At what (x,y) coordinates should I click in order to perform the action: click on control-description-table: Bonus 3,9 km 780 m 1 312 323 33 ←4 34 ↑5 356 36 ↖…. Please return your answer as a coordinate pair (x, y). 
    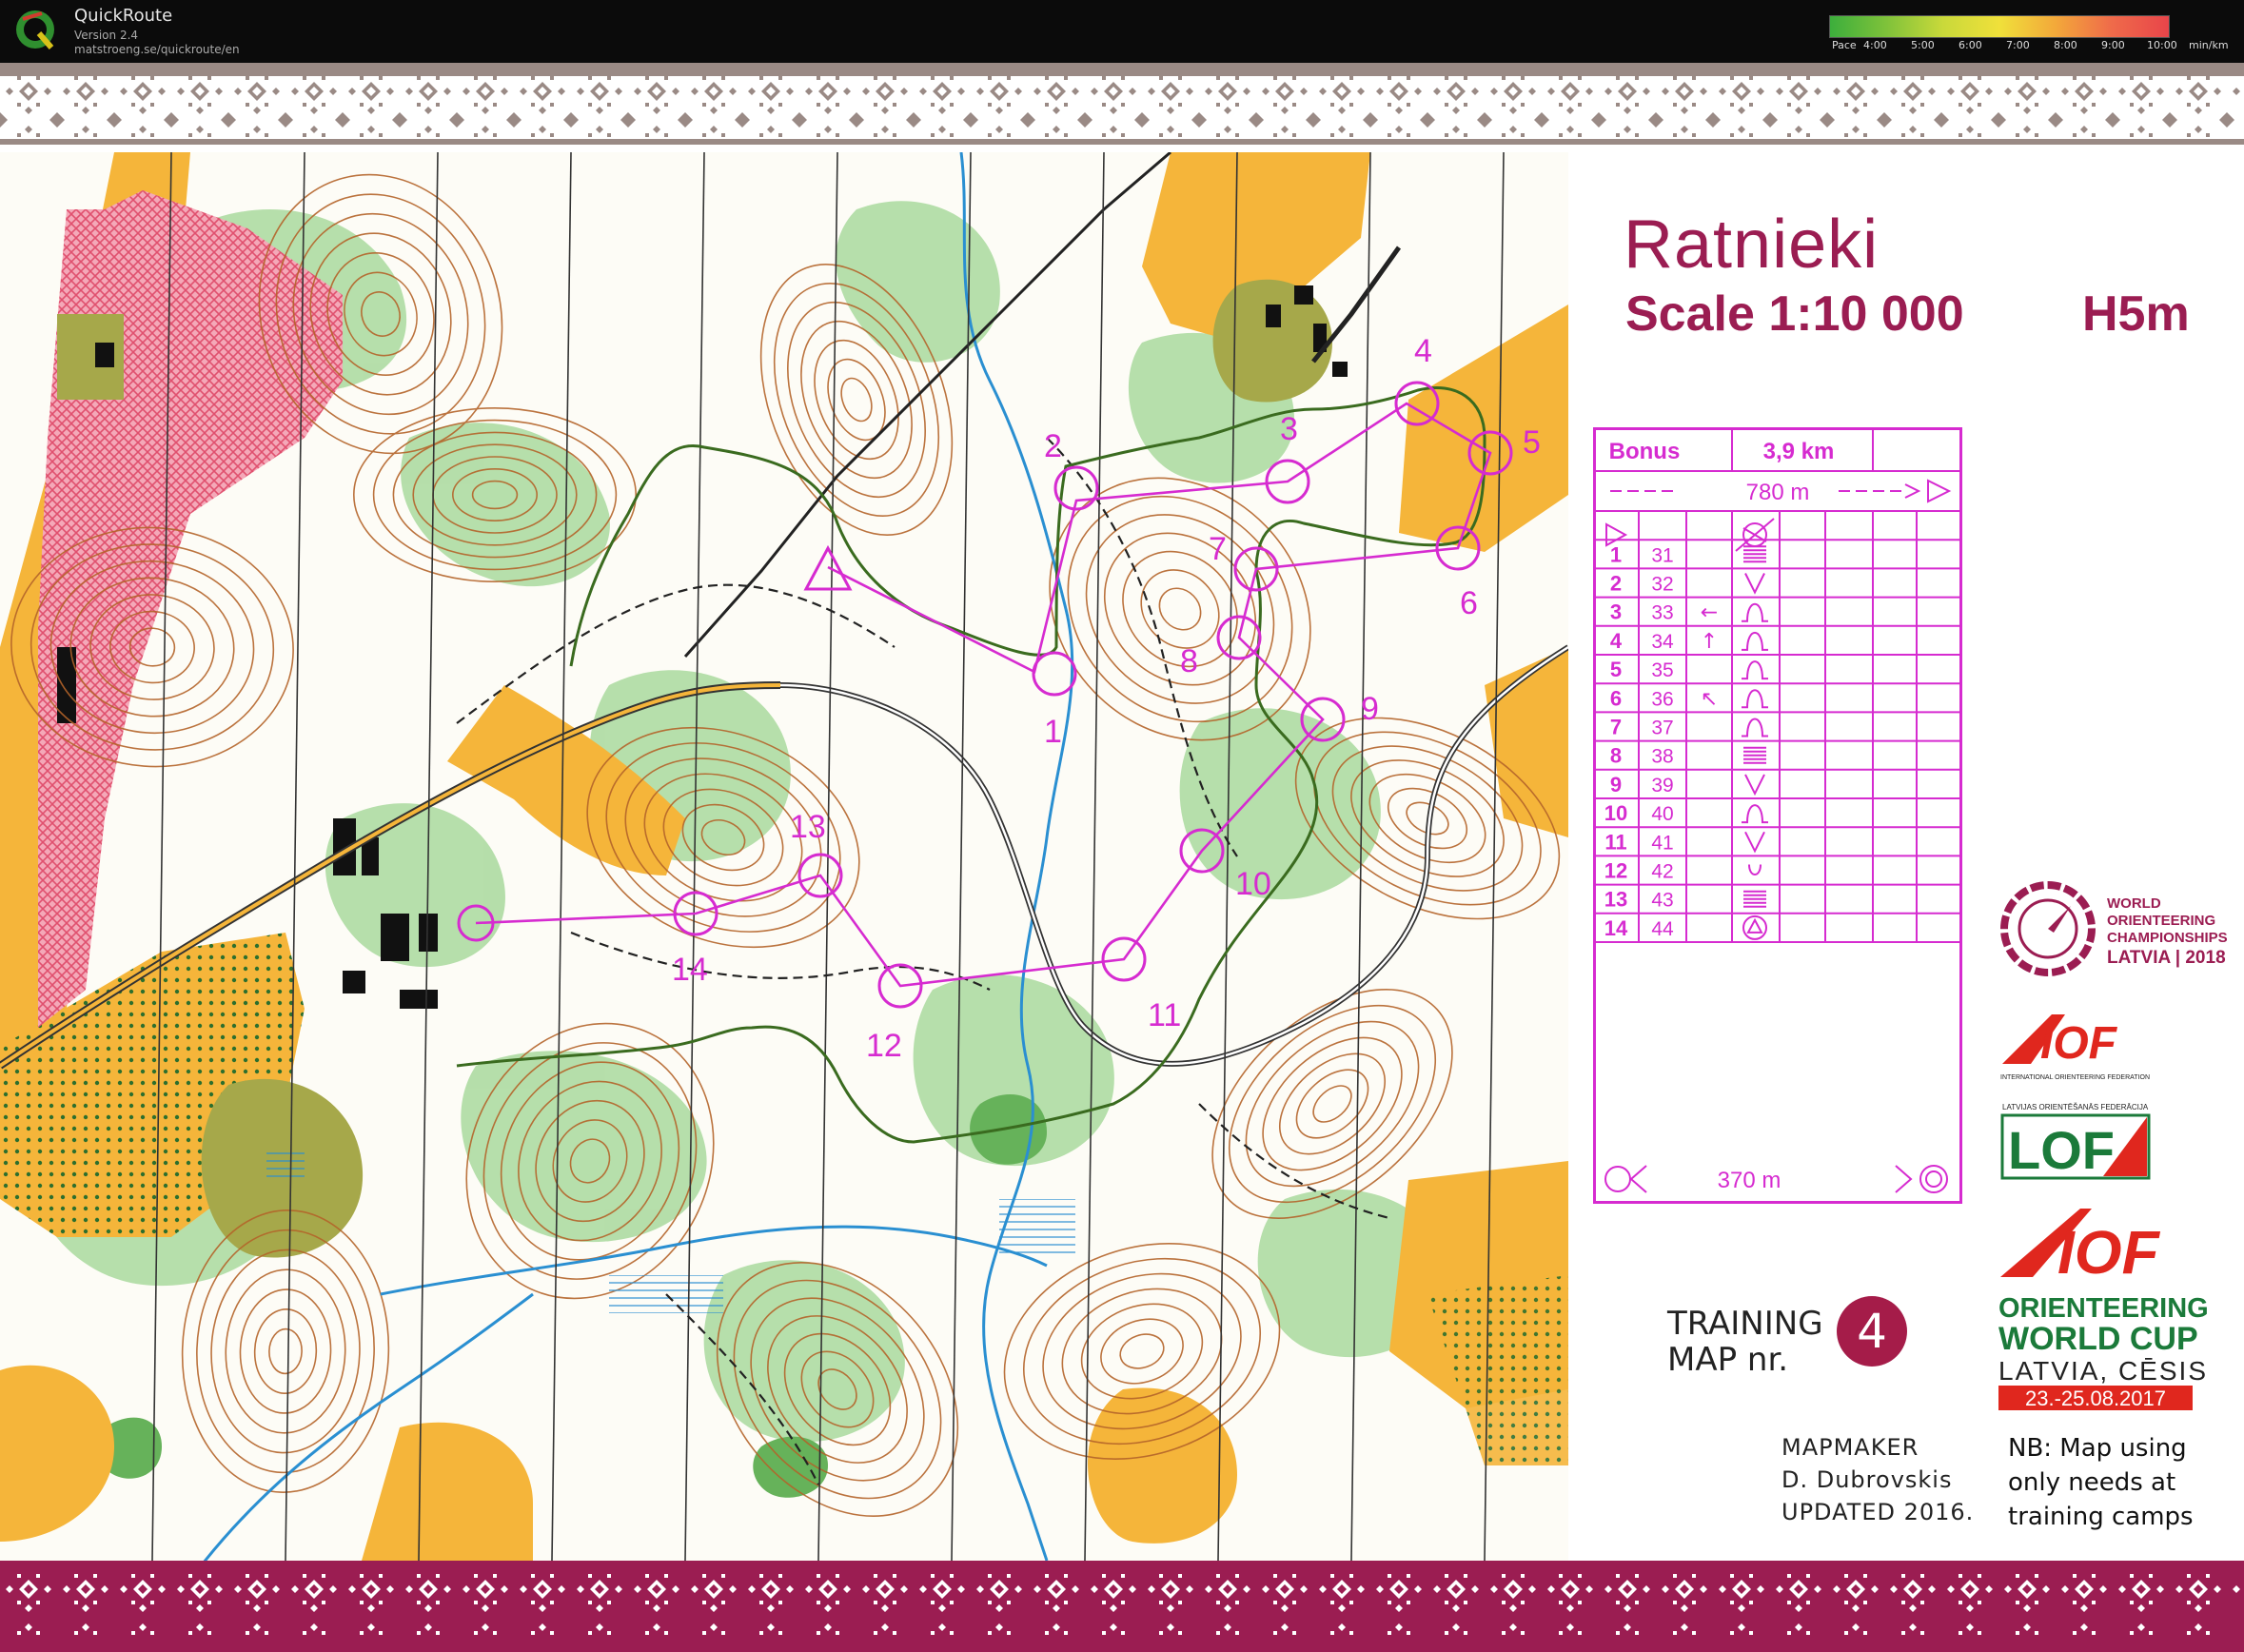
    Looking at the image, I should click on (1777, 816).